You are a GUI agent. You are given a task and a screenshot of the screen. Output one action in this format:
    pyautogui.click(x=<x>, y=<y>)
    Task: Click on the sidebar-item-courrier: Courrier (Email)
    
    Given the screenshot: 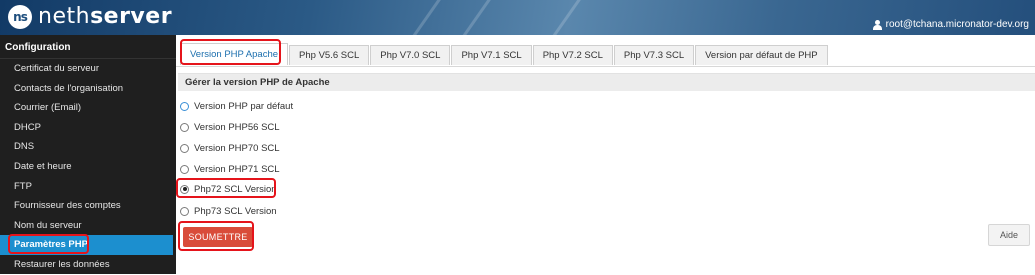 What is the action you would take?
    pyautogui.click(x=88, y=108)
    